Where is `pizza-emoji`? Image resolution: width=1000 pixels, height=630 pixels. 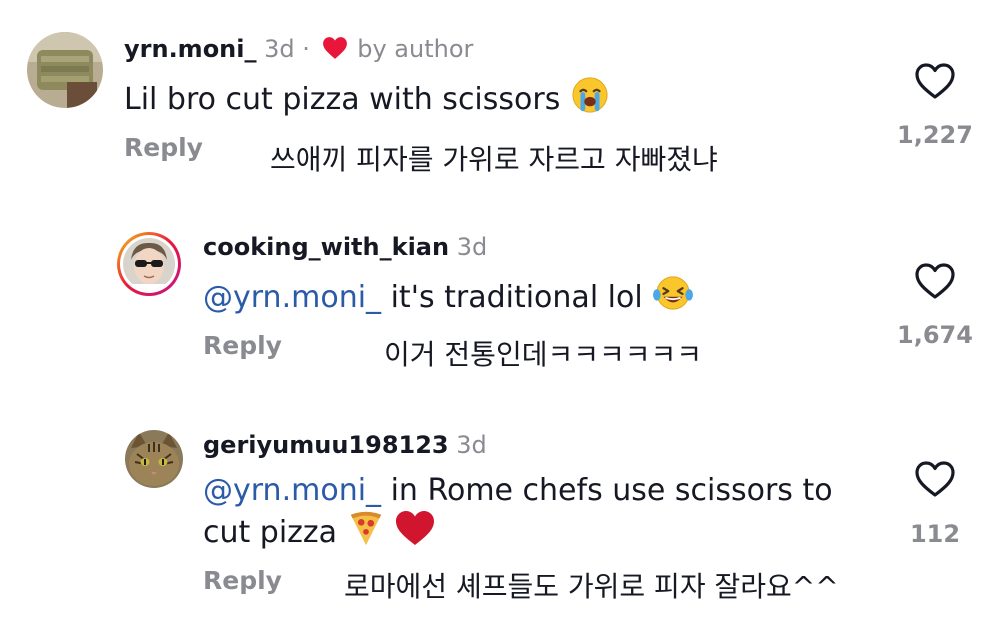 pizza-emoji is located at coordinates (365, 528).